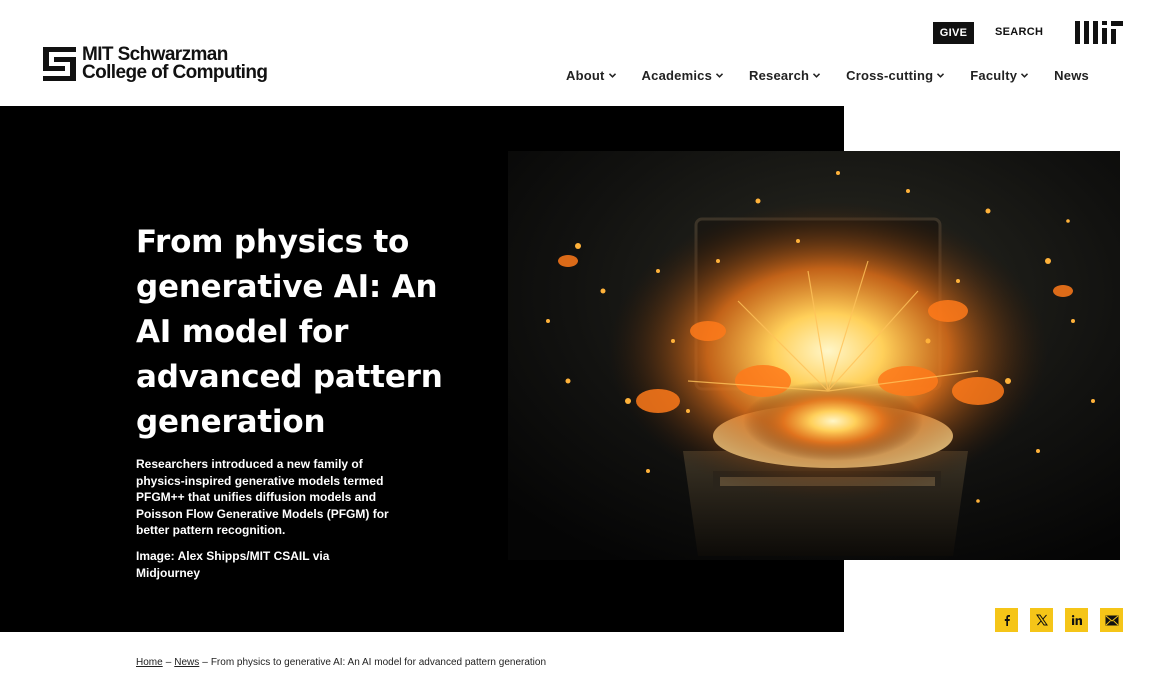  Describe the element at coordinates (149, 662) in the screenshot. I see `breadcrumb-home-link: Home` at that location.